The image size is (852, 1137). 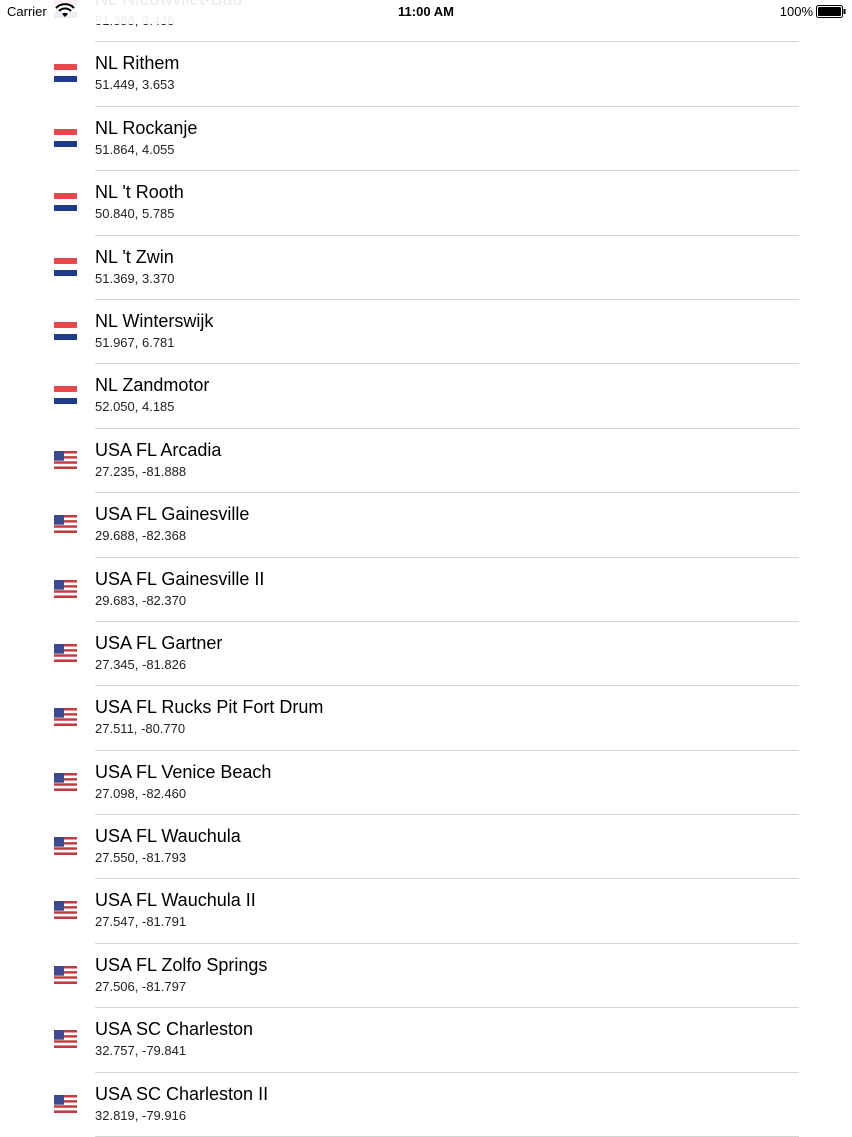 I want to click on location-coordinates: 51.967, 6.781, so click(x=135, y=342).